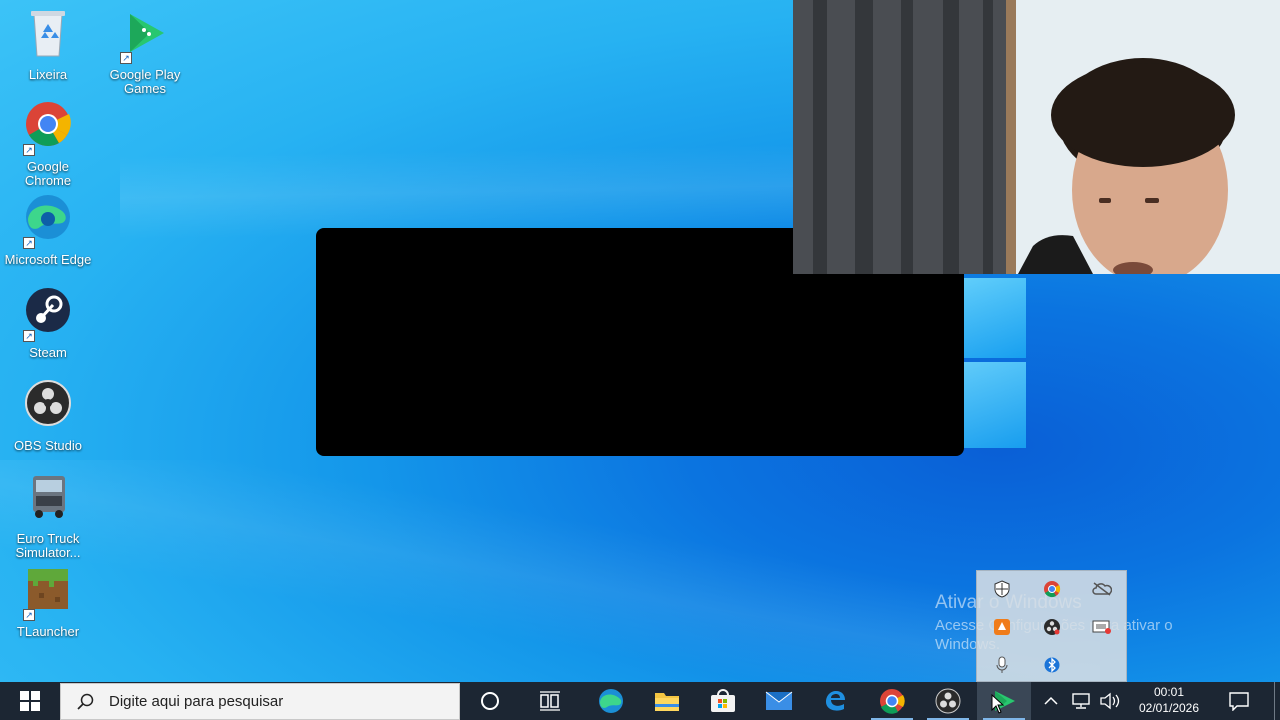 The height and width of the screenshot is (720, 1280). I want to click on grass-block-icon: ↗, so click(48, 594).